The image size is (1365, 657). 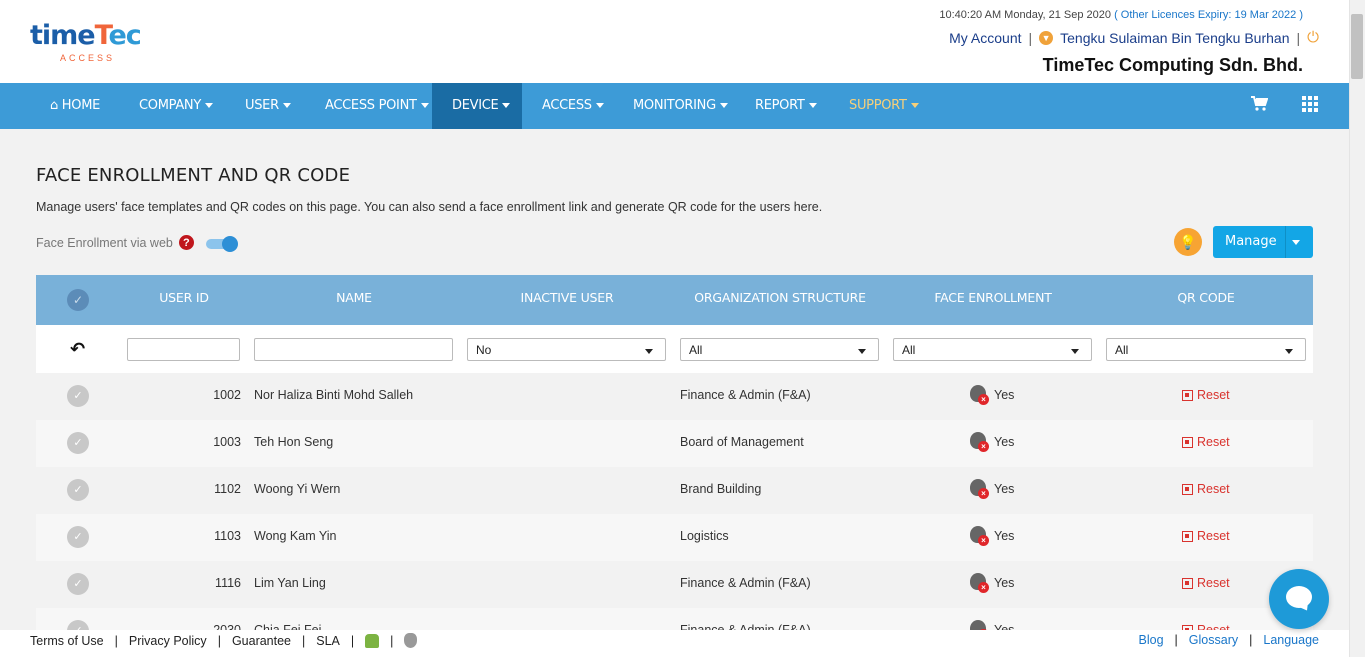 What do you see at coordinates (1357, 46) in the screenshot?
I see `scrollbar-thumb` at bounding box center [1357, 46].